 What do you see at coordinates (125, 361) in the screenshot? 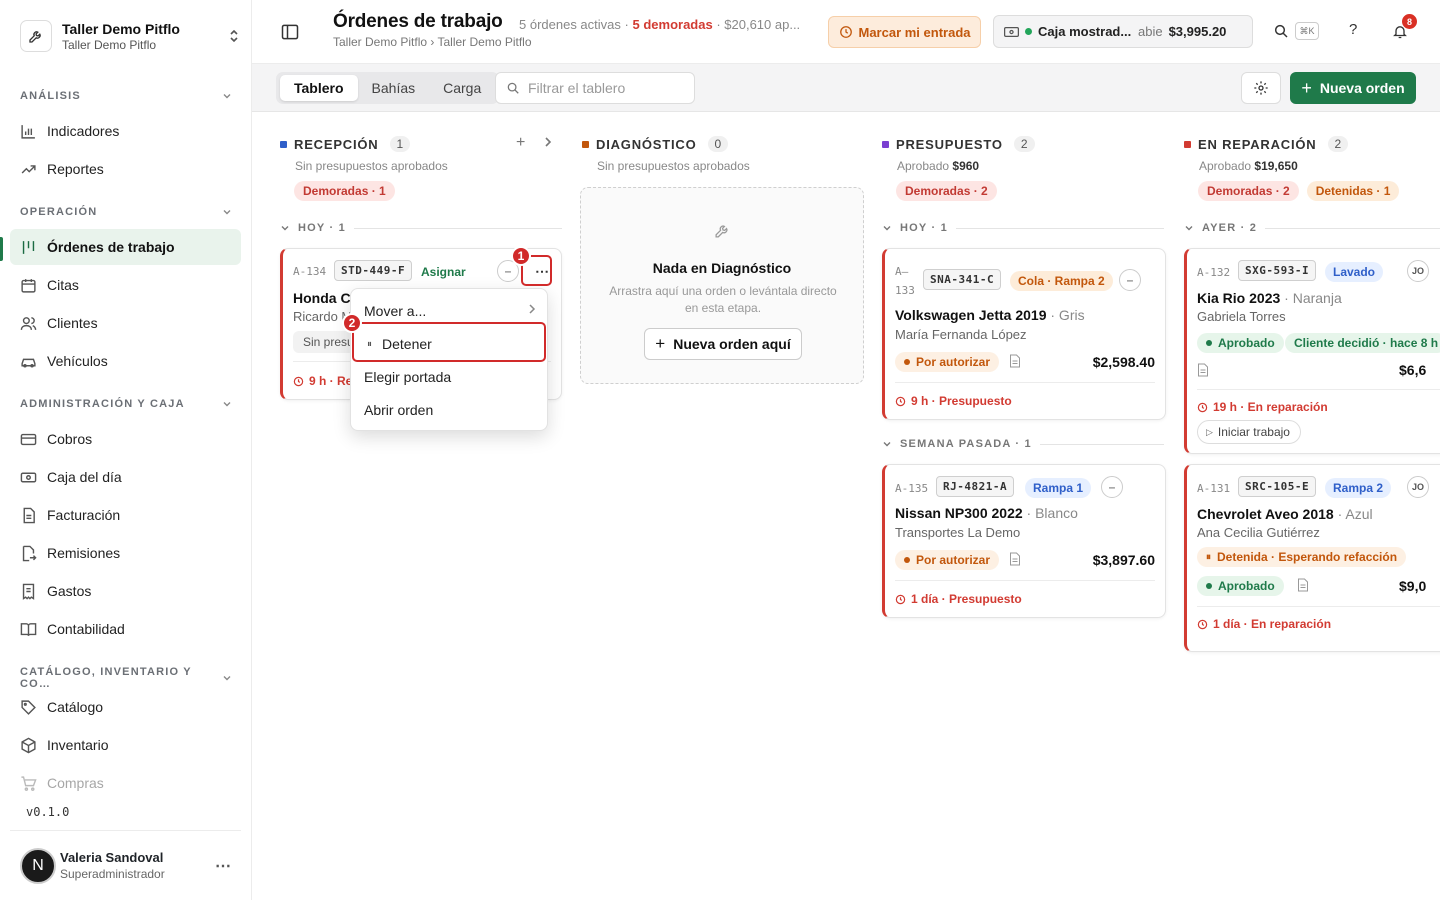
I see `sidebar-item-vehiculos: Vehículos` at bounding box center [125, 361].